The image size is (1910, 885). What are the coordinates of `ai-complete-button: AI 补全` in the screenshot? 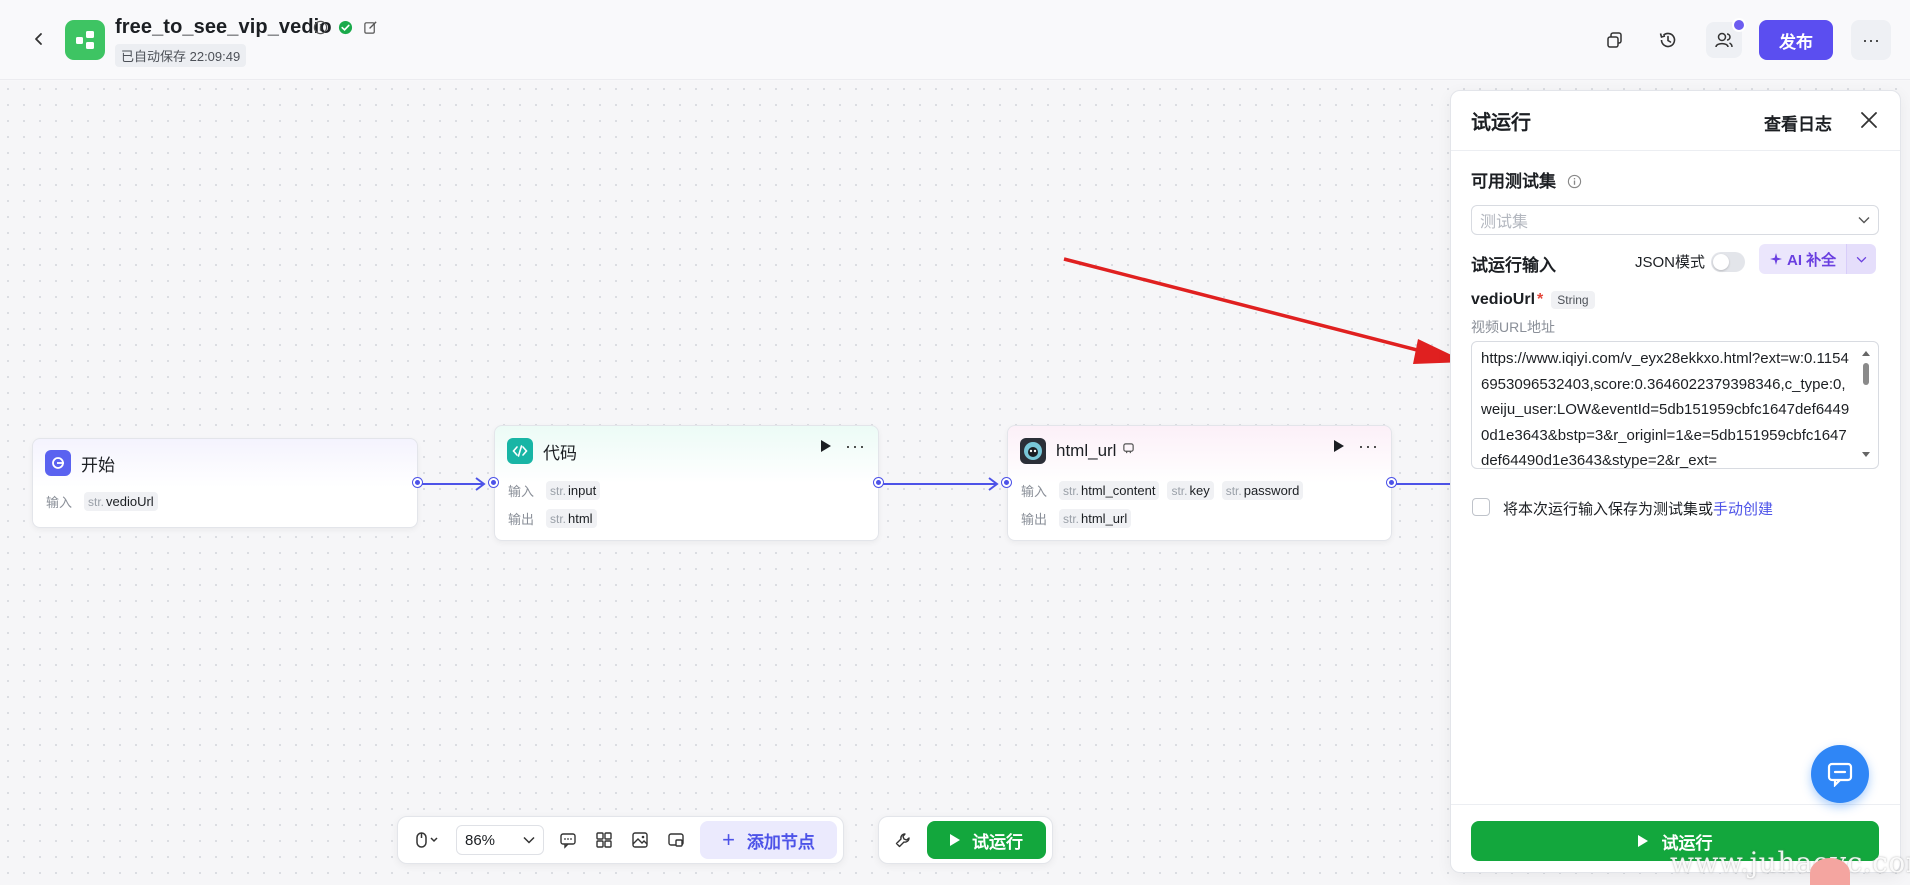 It's located at (1818, 259).